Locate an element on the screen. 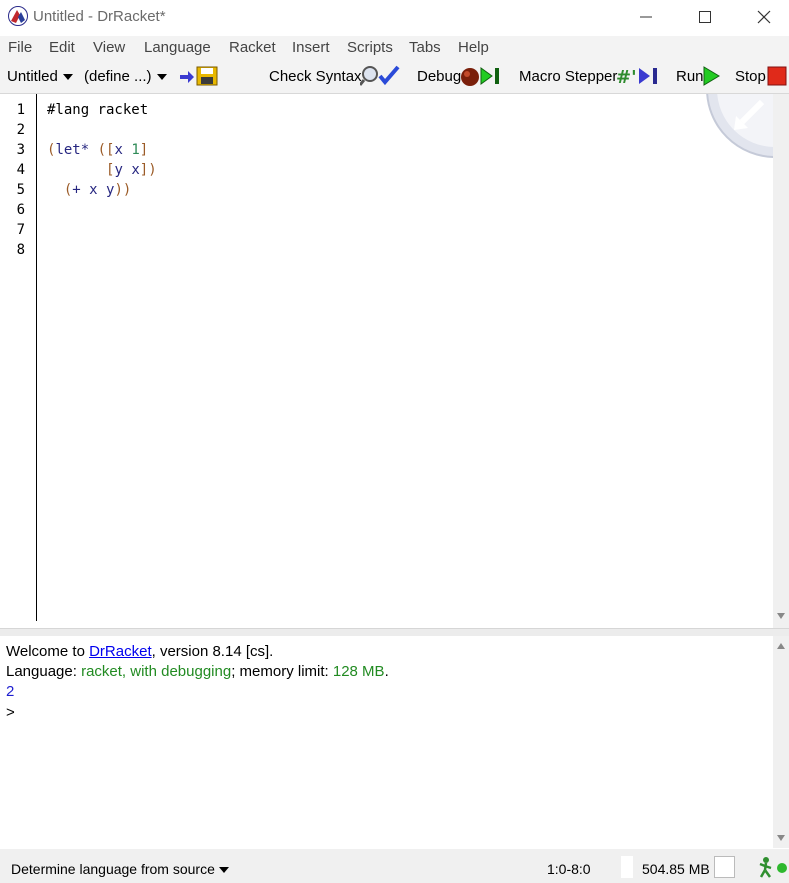 This screenshot has height=883, width=789. code-line-4: [y x]) is located at coordinates (102, 170).